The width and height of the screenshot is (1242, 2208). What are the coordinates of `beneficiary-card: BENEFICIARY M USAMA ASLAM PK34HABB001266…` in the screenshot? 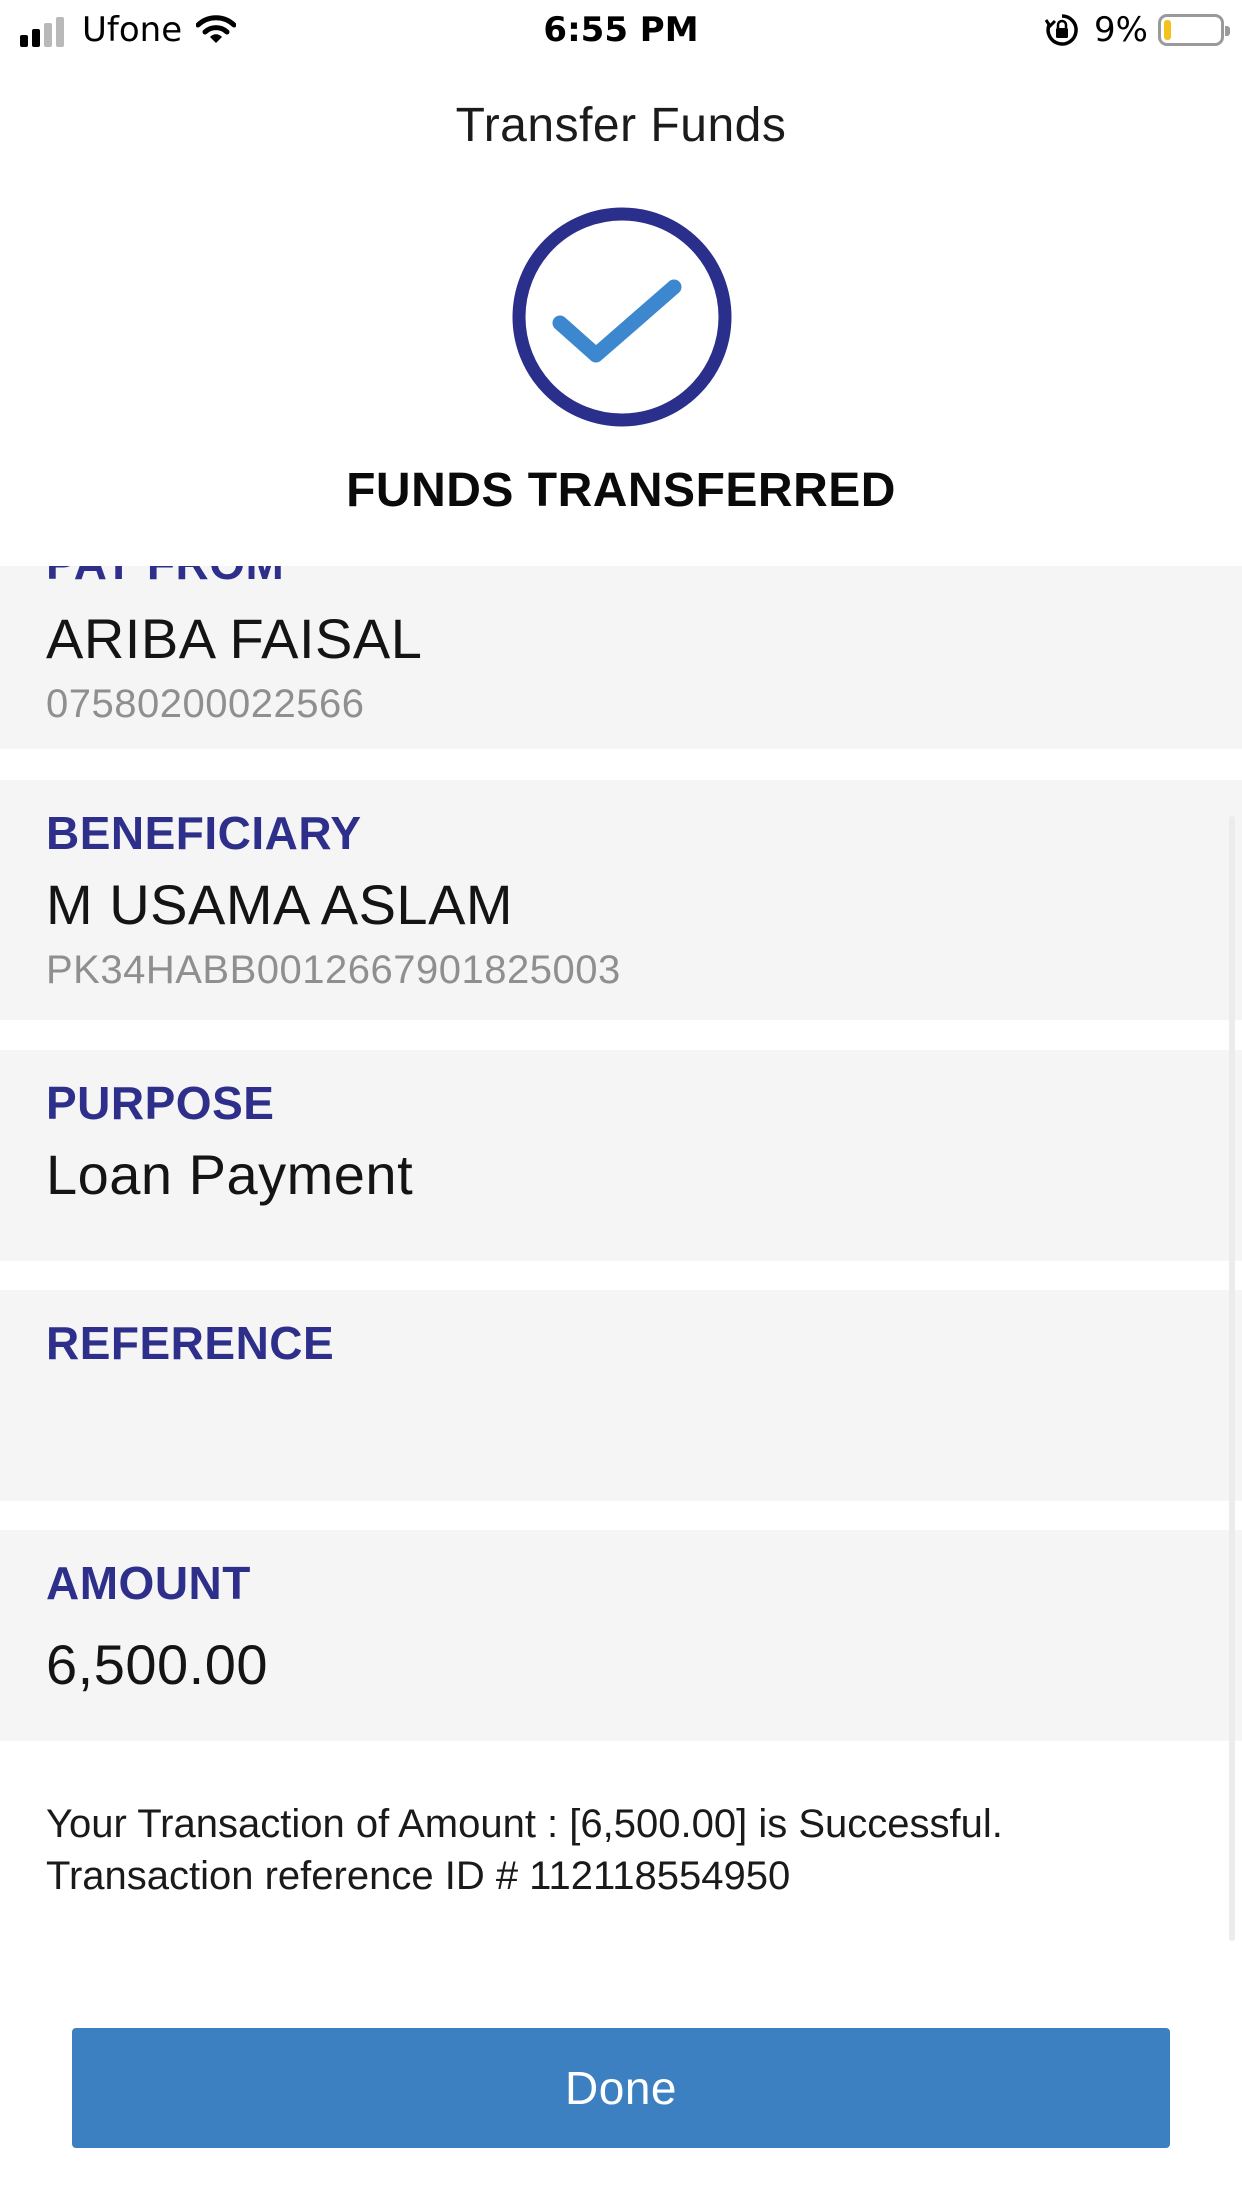 It's located at (621, 900).